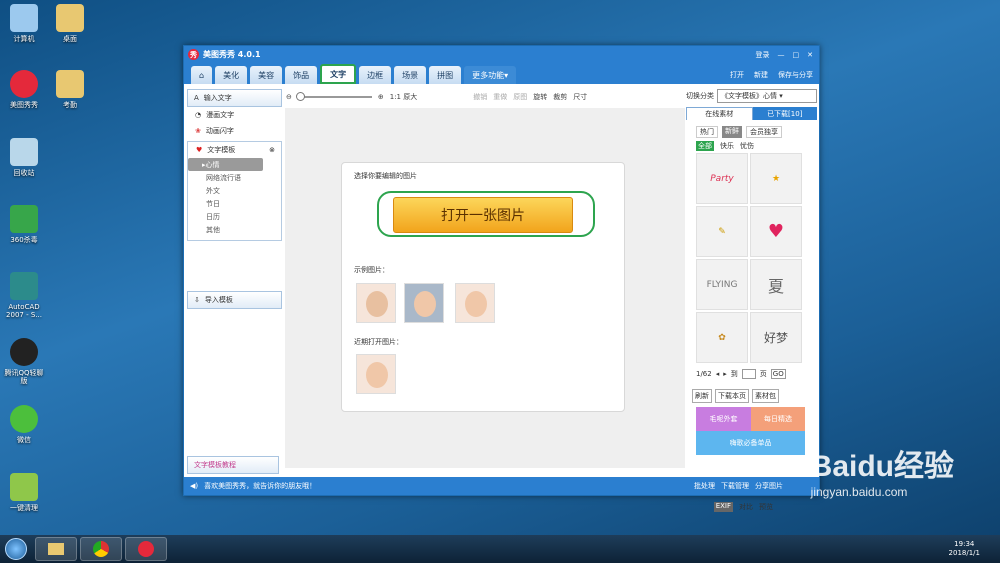  Describe the element at coordinates (404, 97) in the screenshot. I see `original-size-button: 1:1 原大` at that location.